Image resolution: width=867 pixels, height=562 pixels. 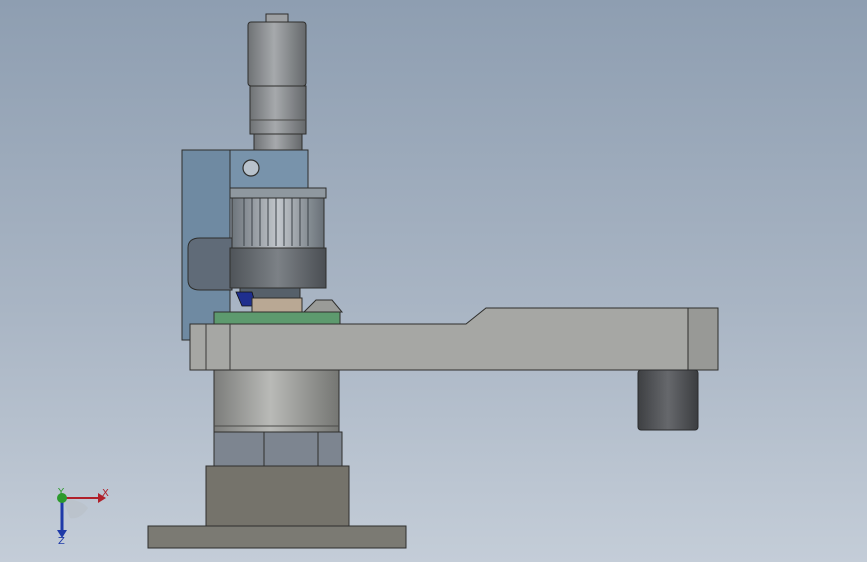 What do you see at coordinates (277, 537) in the screenshot?
I see `base-plate` at bounding box center [277, 537].